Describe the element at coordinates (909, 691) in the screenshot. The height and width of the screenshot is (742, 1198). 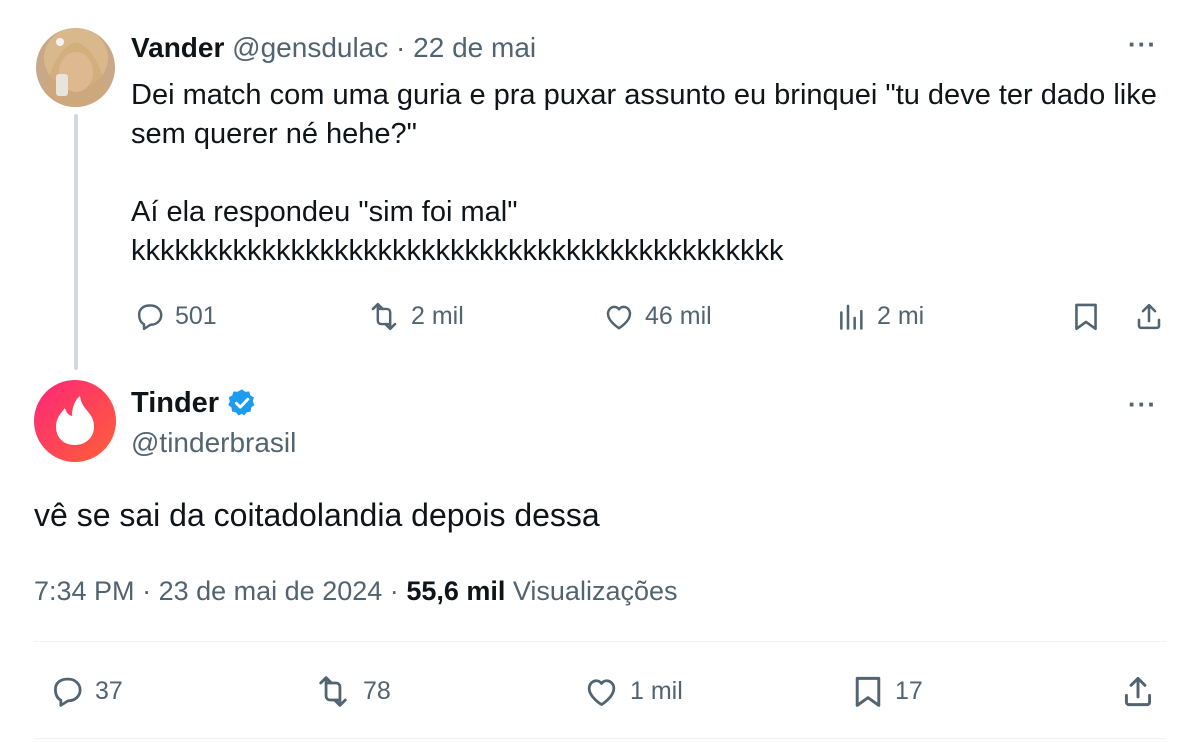
I see `bookmark-count: 17` at that location.